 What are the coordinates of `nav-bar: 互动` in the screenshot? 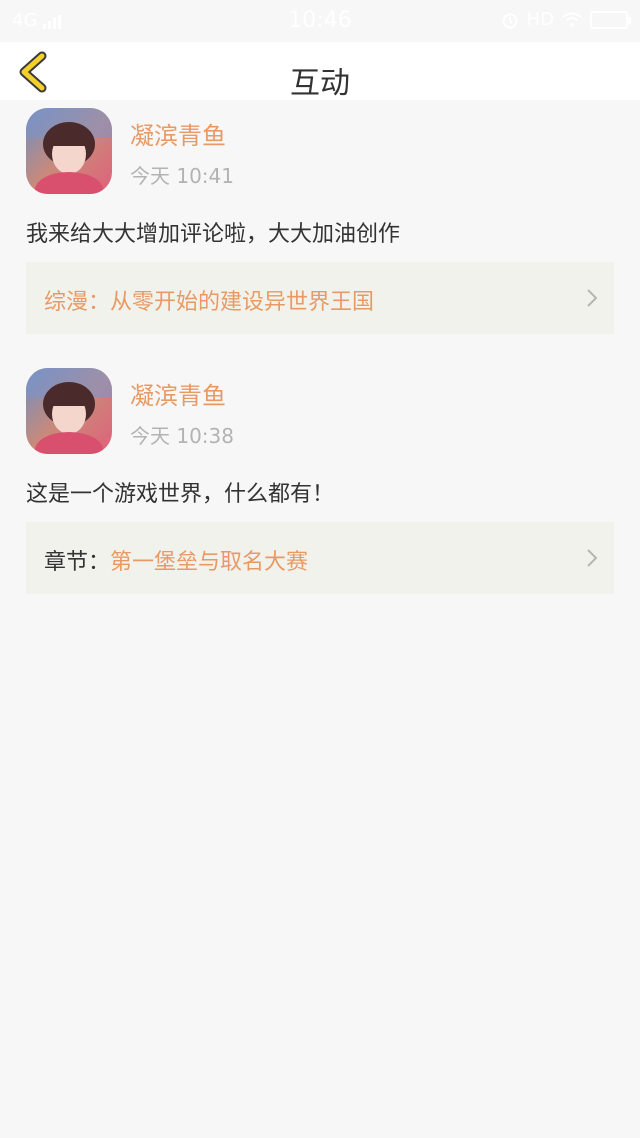 It's located at (320, 71).